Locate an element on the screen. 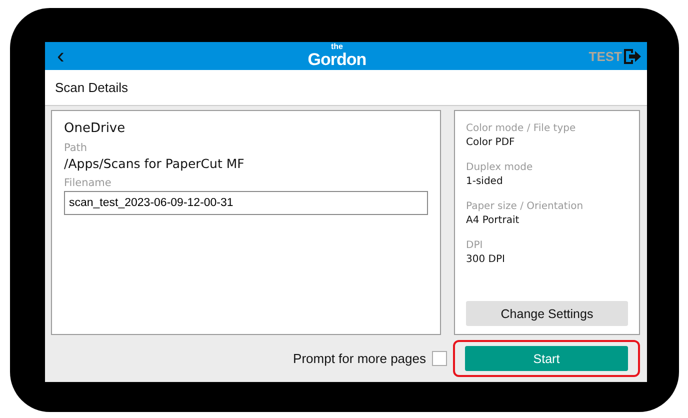 This screenshot has height=418, width=688. logo-text: Gordon is located at coordinates (337, 59).